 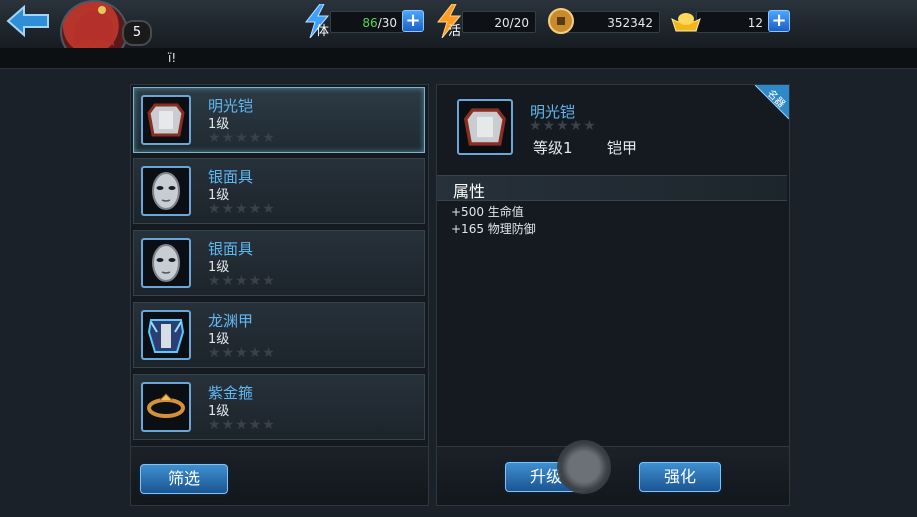 What do you see at coordinates (166, 407) in the screenshot?
I see `headband-icon` at bounding box center [166, 407].